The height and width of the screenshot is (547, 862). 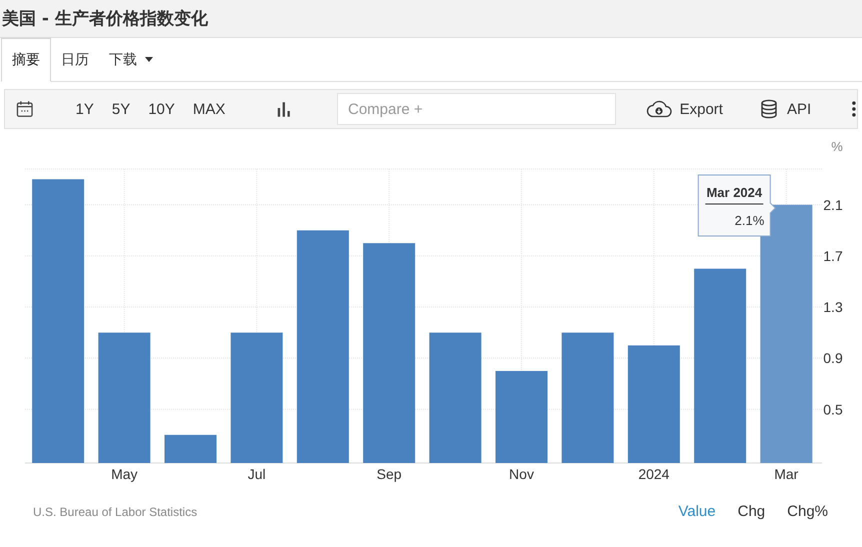 What do you see at coordinates (749, 220) in the screenshot?
I see `tooltip-value: 2.1%` at bounding box center [749, 220].